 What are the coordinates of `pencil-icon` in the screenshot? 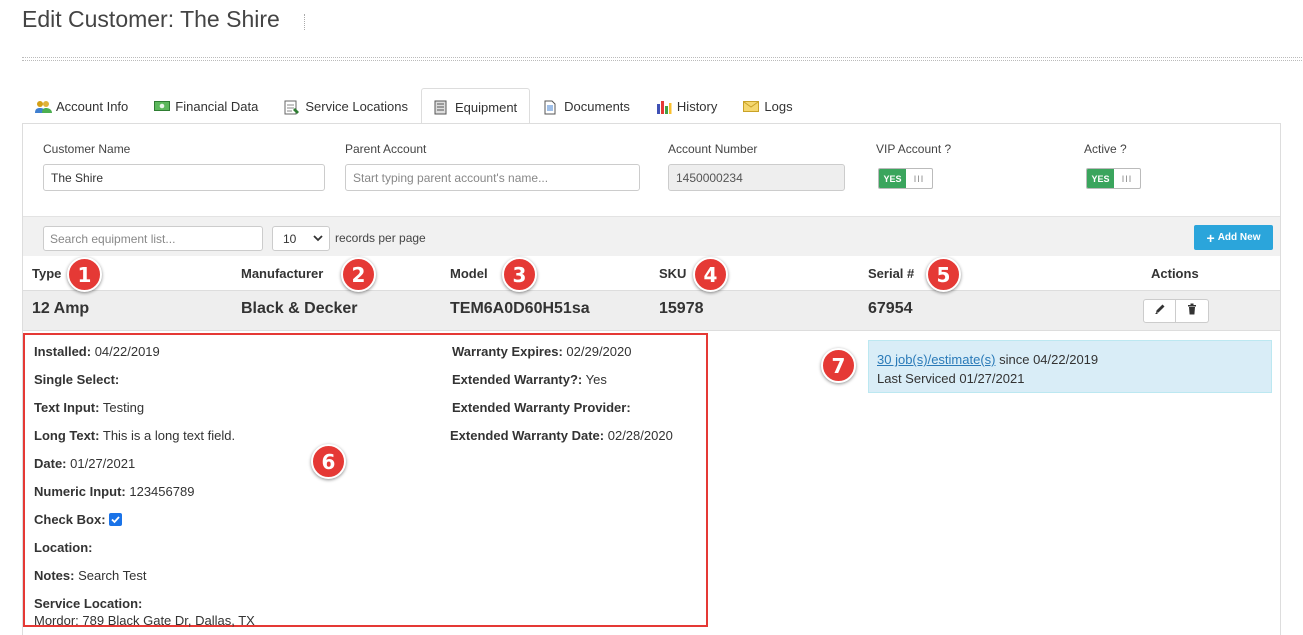 It's located at (1160, 311).